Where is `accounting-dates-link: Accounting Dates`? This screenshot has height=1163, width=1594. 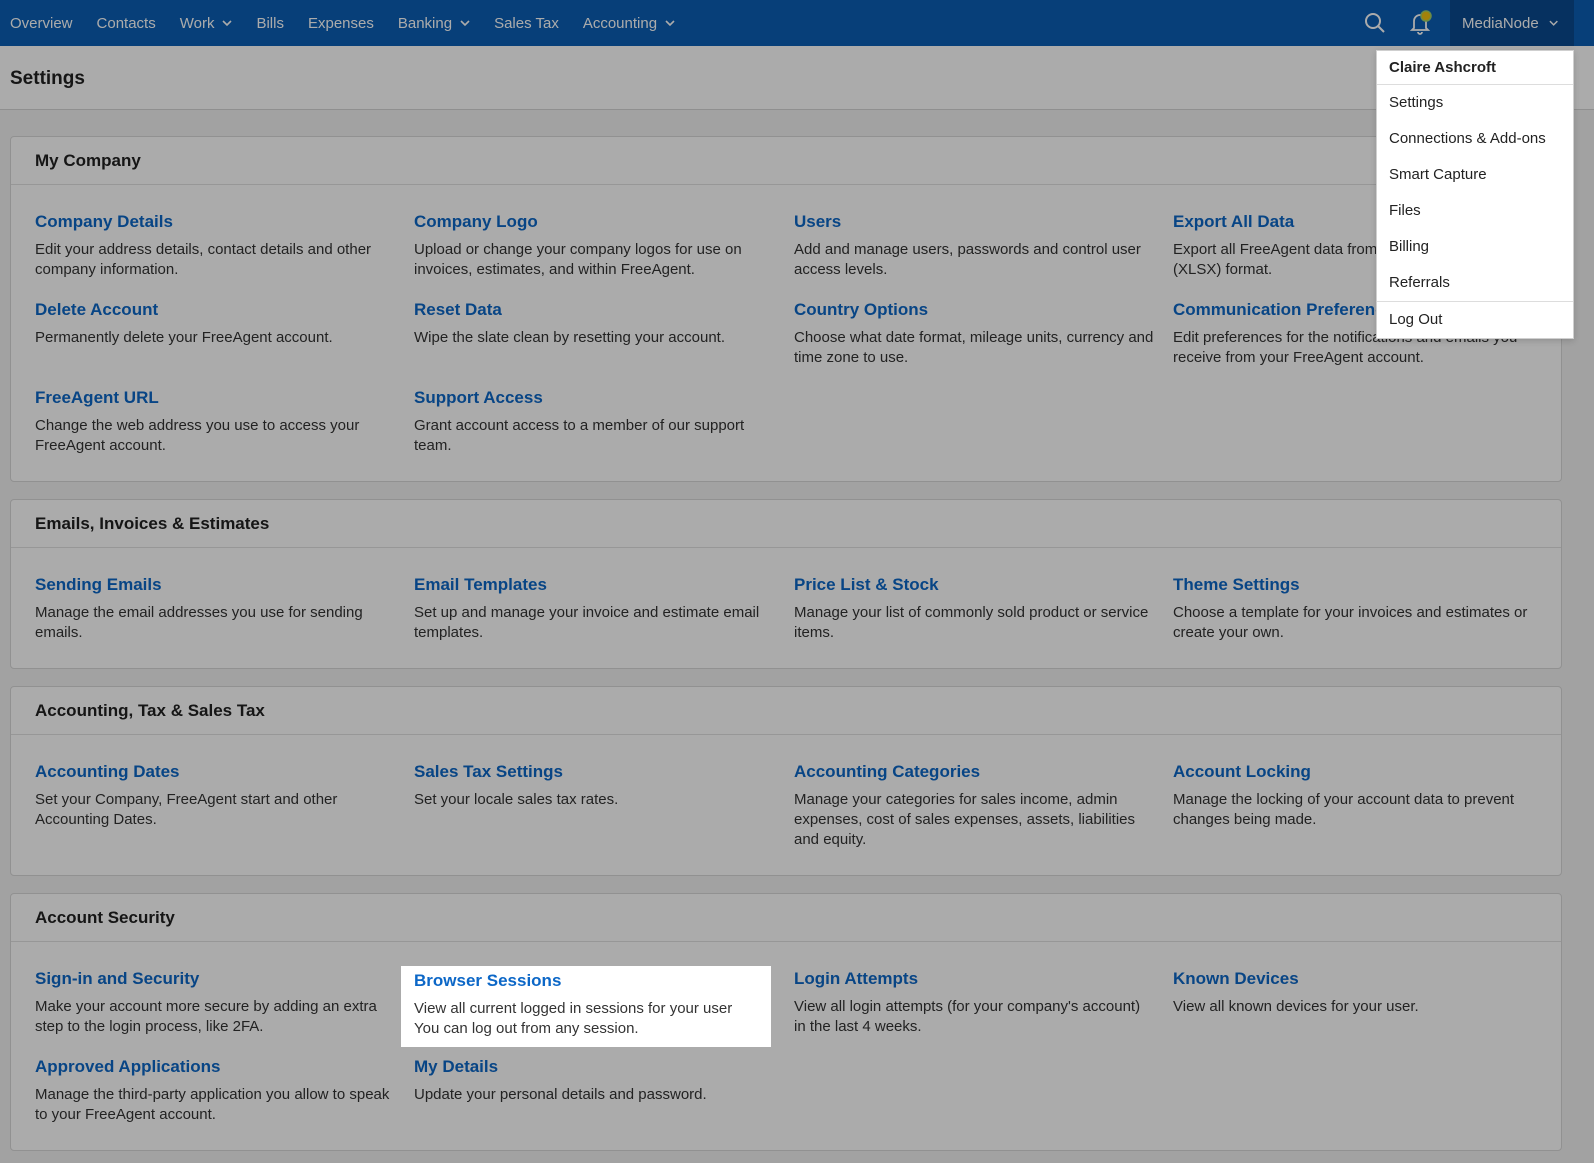 accounting-dates-link: Accounting Dates is located at coordinates (215, 772).